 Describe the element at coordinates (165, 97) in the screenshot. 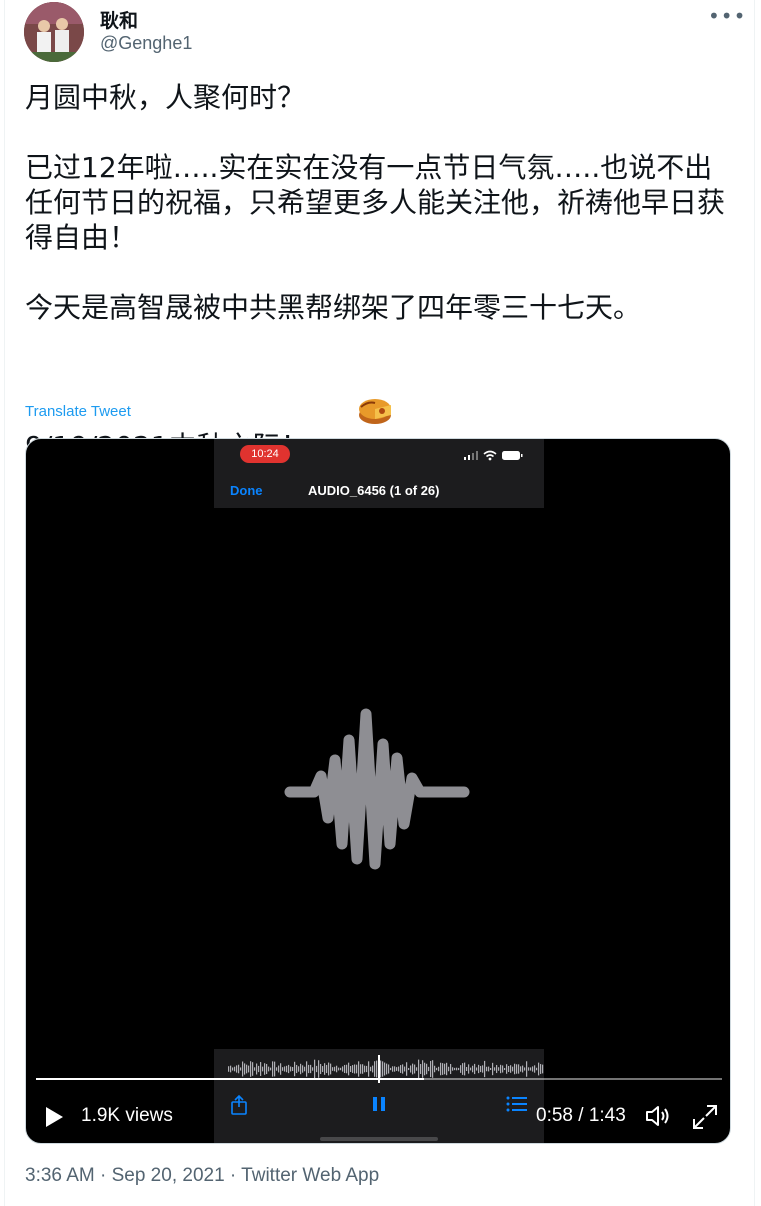

I see `tweet-paragraph: 月圆中秋，人聚何时？` at that location.